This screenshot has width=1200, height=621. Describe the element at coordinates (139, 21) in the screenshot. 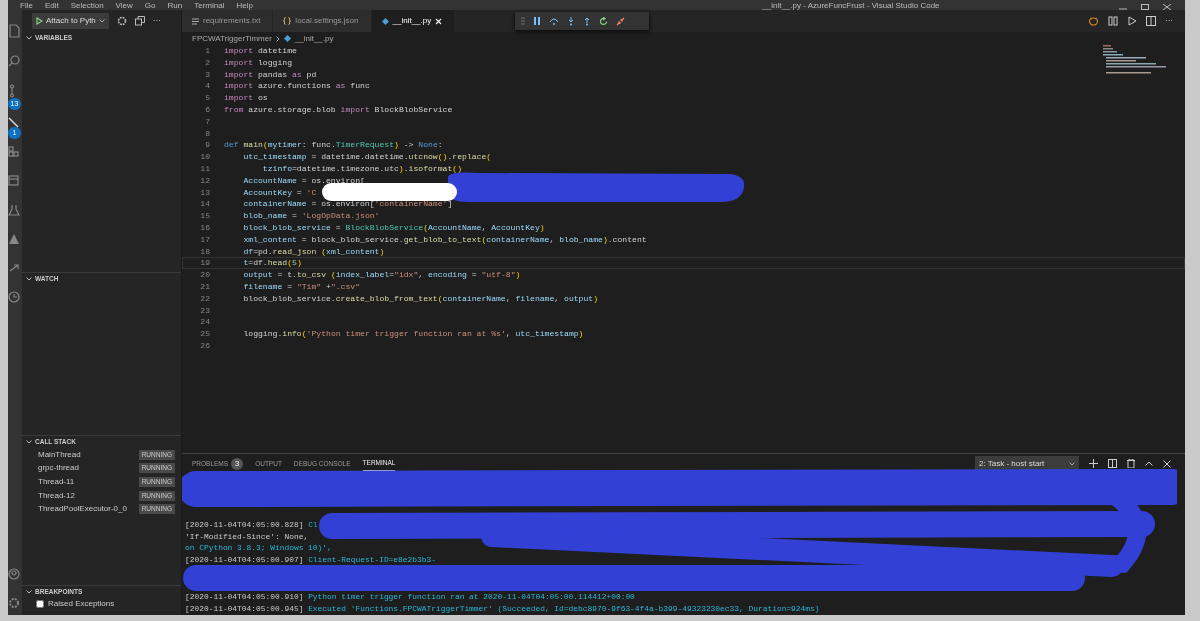

I see `terminal-window-icon` at that location.